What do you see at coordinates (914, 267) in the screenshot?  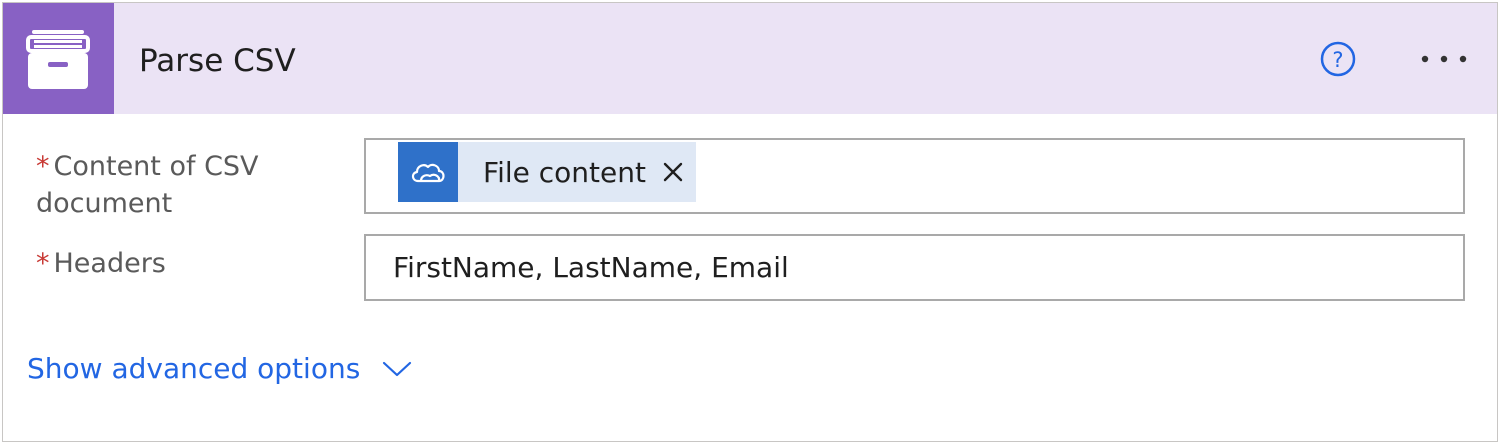 I see `headers-input: FirstName, LastName, Email` at bounding box center [914, 267].